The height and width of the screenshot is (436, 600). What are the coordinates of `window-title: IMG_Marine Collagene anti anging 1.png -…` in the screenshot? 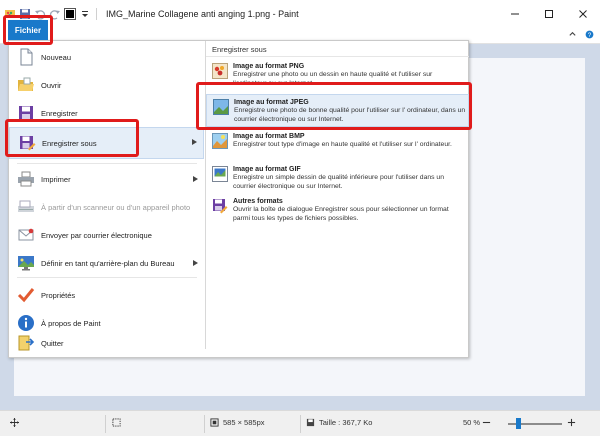 It's located at (202, 14).